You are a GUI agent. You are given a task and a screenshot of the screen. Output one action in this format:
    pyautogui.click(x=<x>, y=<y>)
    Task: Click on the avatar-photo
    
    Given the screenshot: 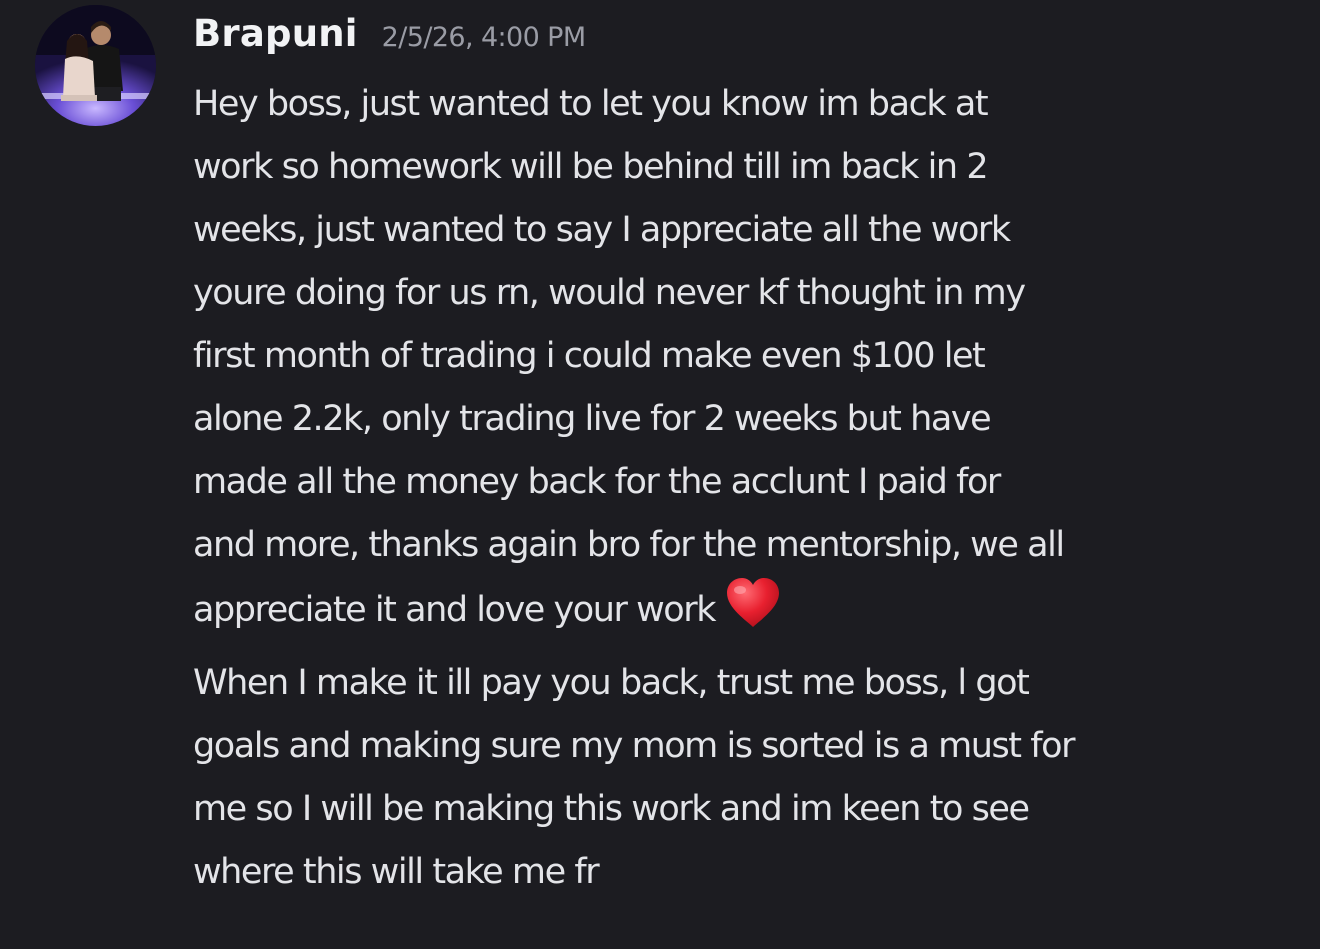 What is the action you would take?
    pyautogui.click(x=95, y=65)
    